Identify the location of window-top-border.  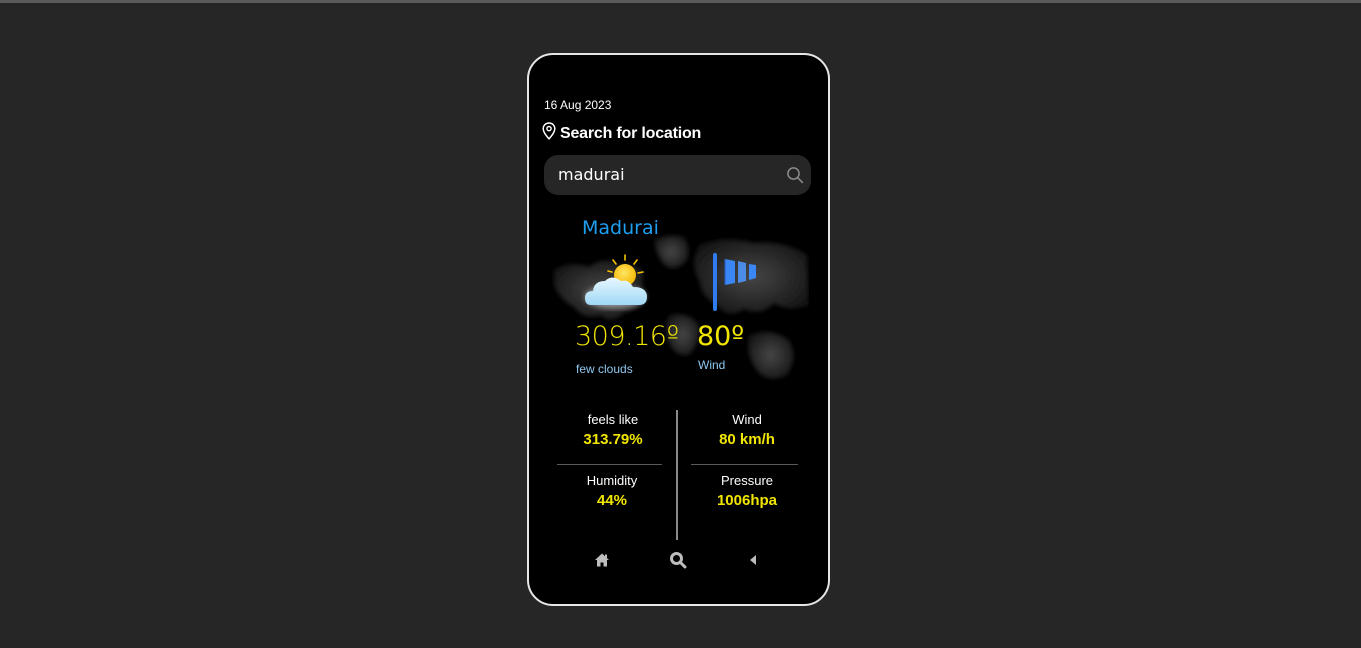
(680, 1).